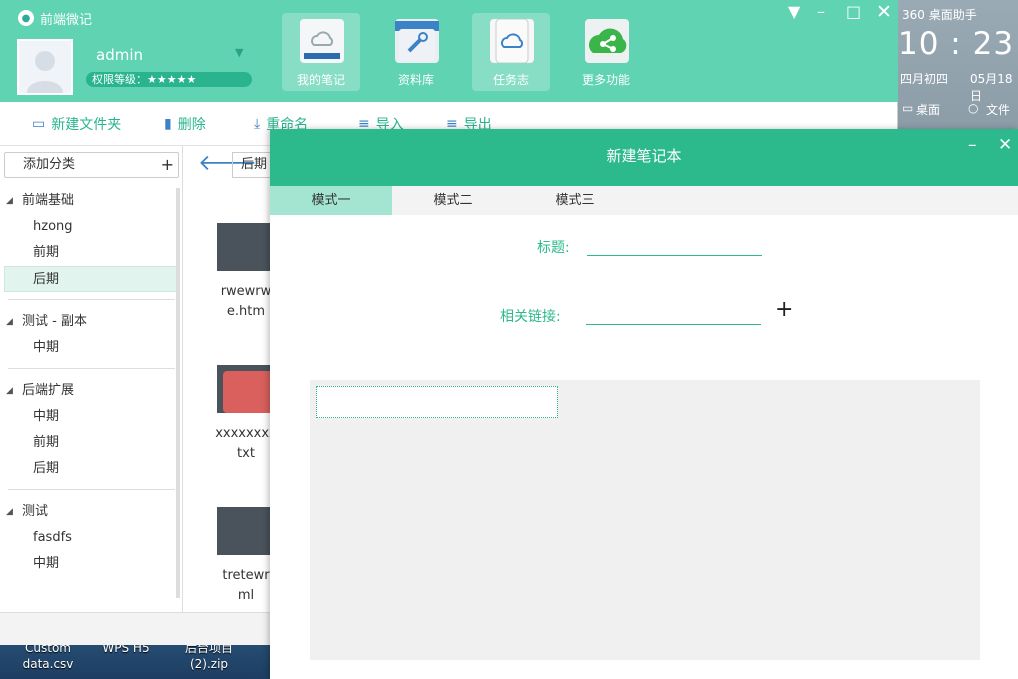 Image resolution: width=1018 pixels, height=679 pixels. I want to click on tree-item-selected: 后期, so click(91, 279).